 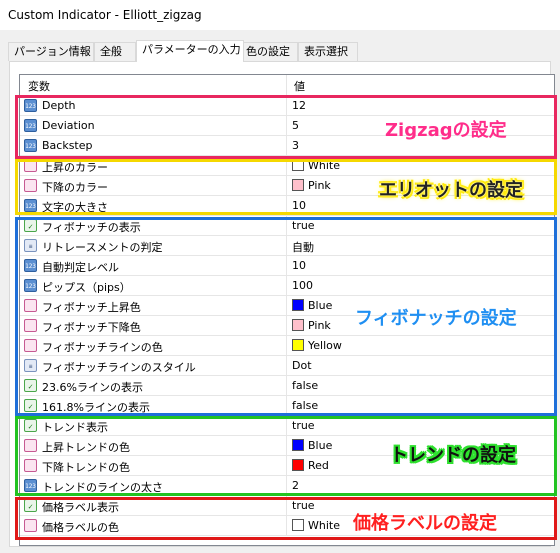 I want to click on tab-label: 色の設定, so click(x=268, y=51).